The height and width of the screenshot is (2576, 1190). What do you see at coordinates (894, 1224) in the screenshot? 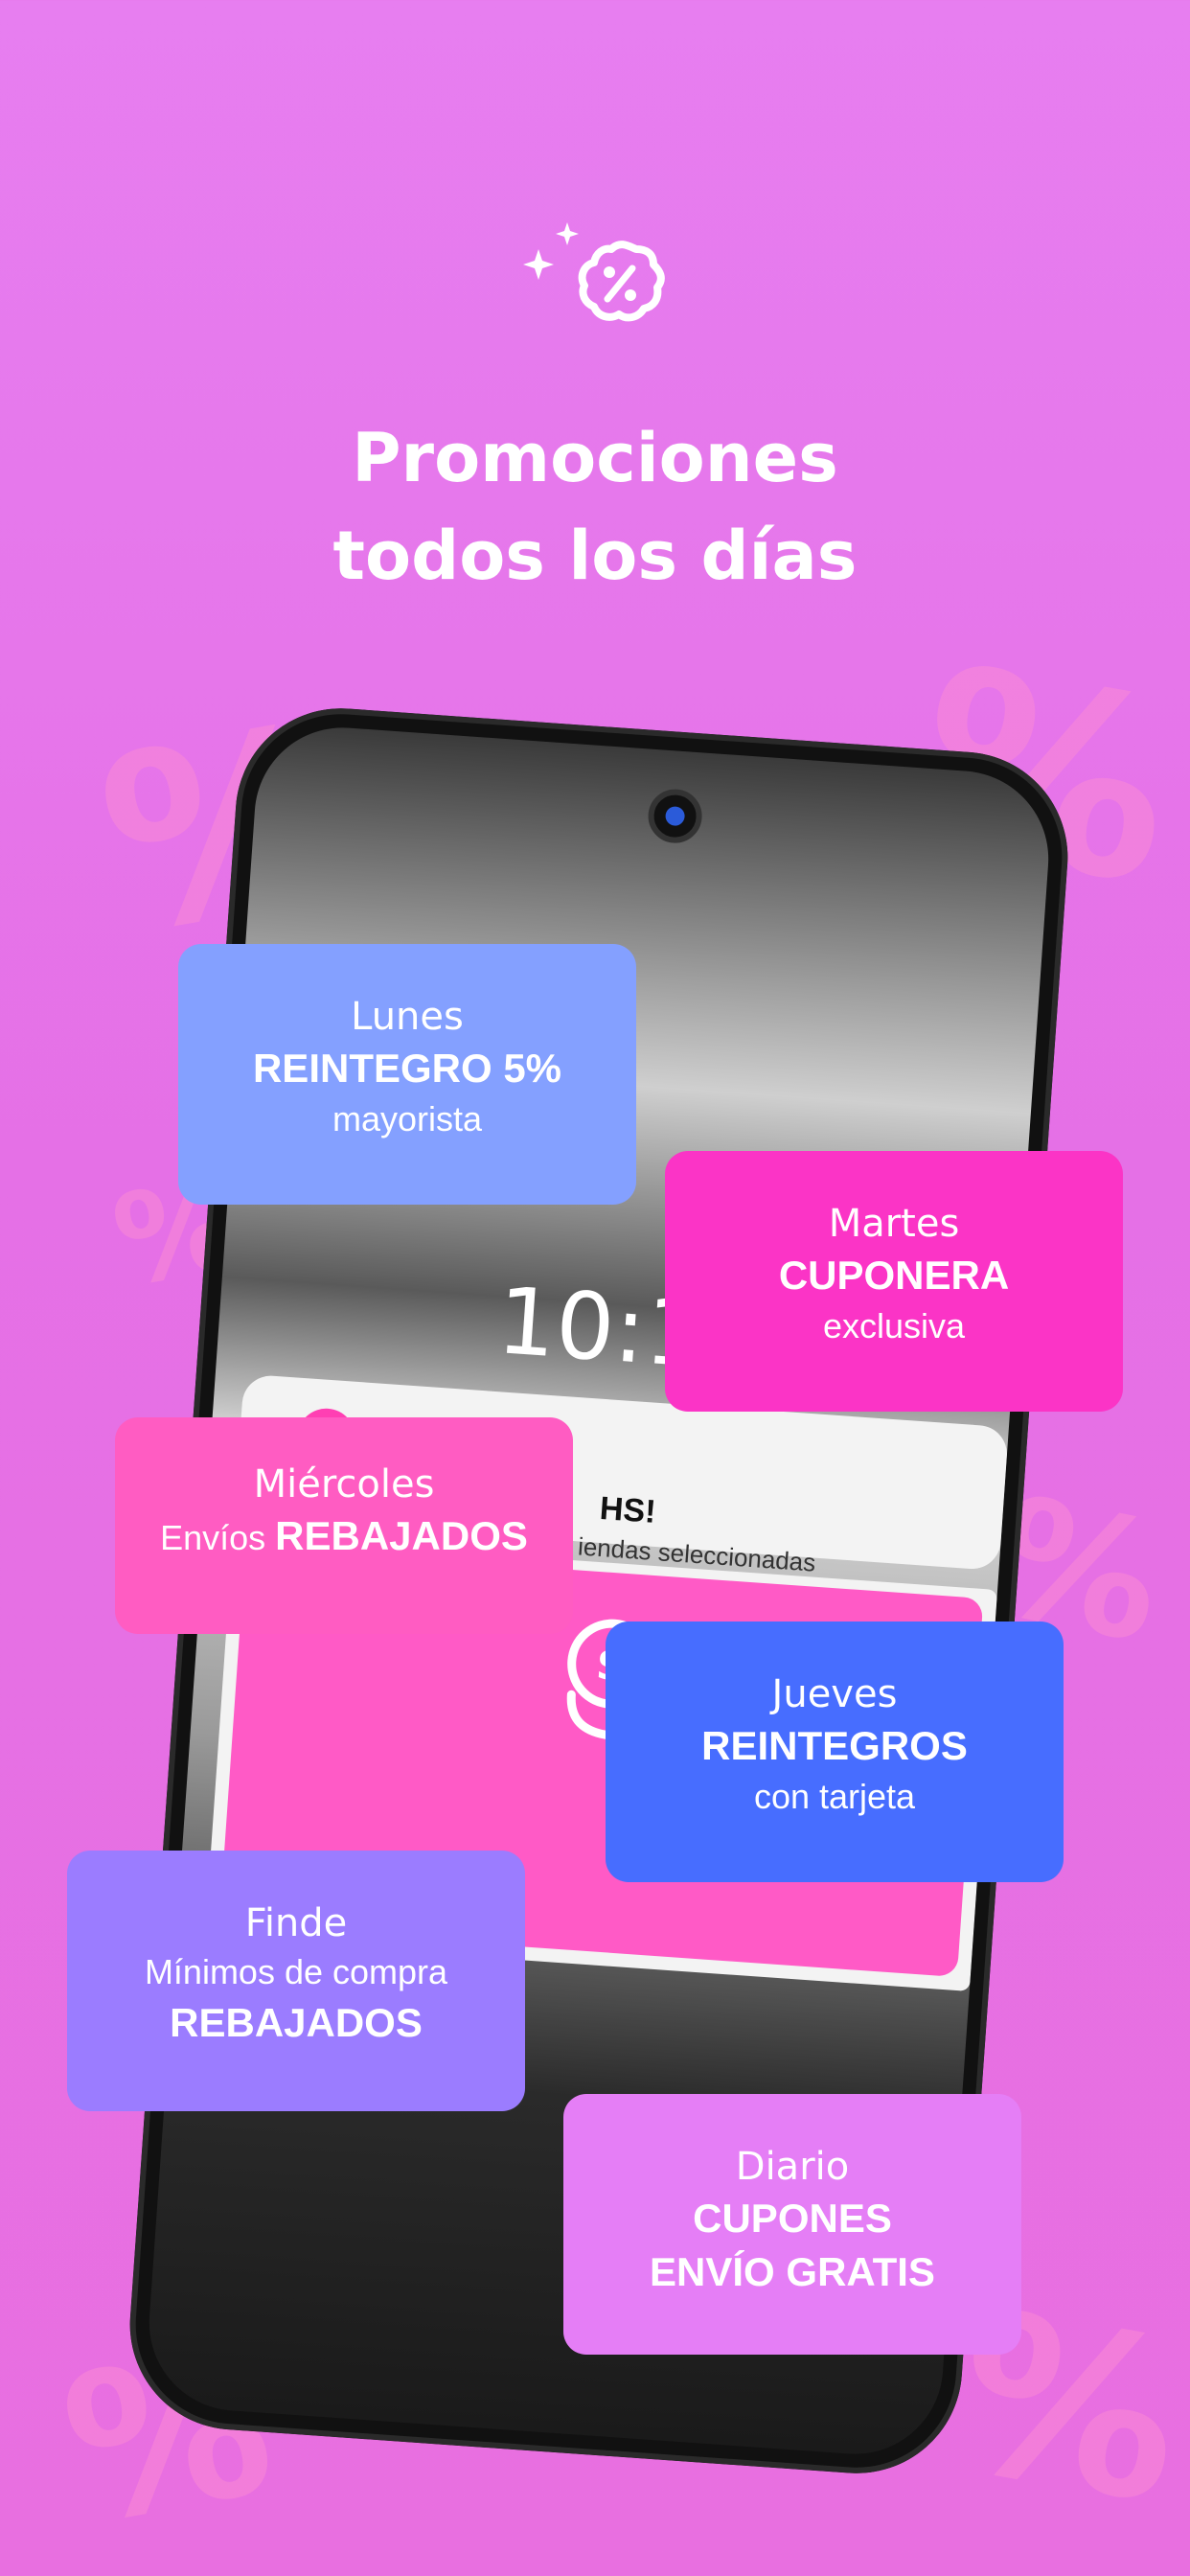
I see `card-day: Martes` at bounding box center [894, 1224].